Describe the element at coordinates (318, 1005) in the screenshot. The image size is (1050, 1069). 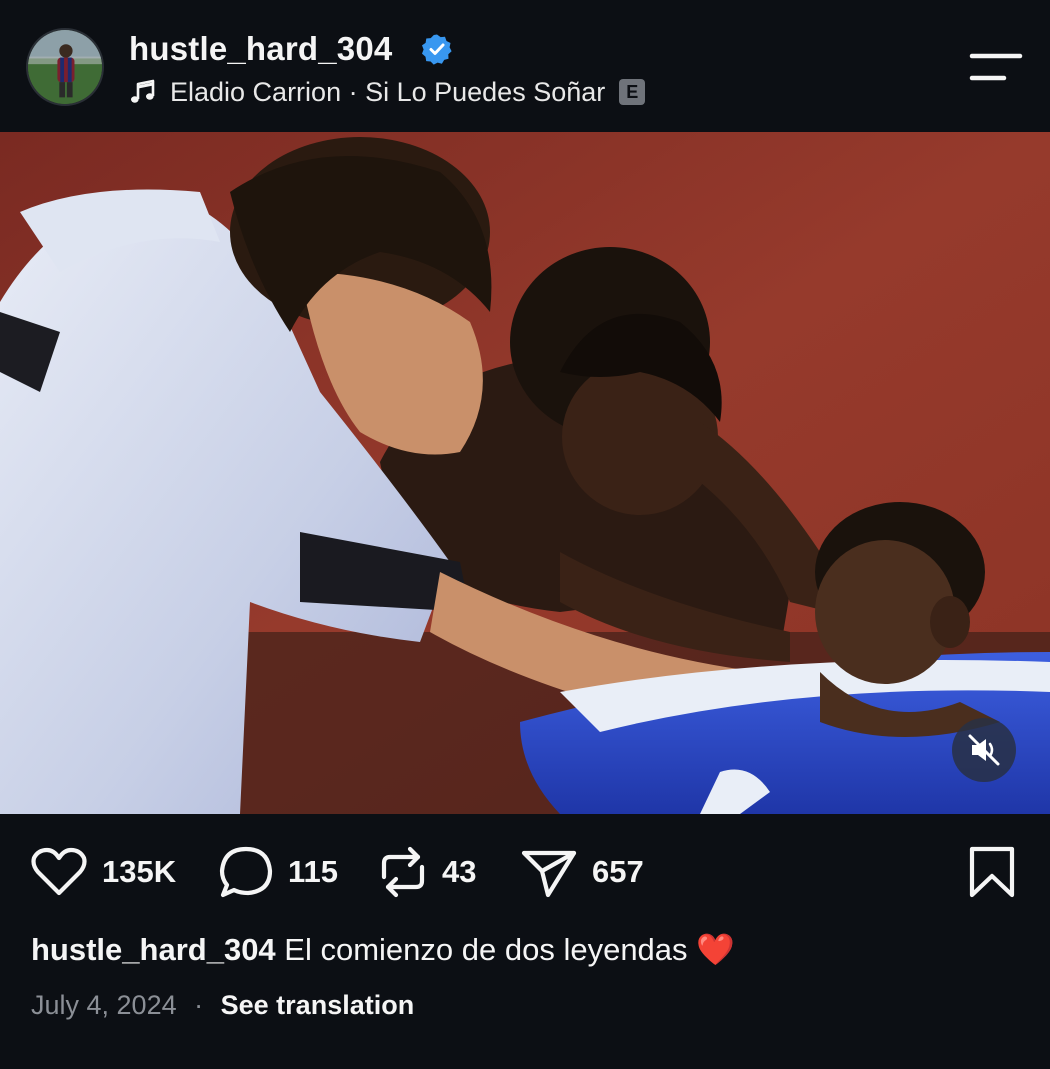
I see `see-translation-link: See translation` at that location.